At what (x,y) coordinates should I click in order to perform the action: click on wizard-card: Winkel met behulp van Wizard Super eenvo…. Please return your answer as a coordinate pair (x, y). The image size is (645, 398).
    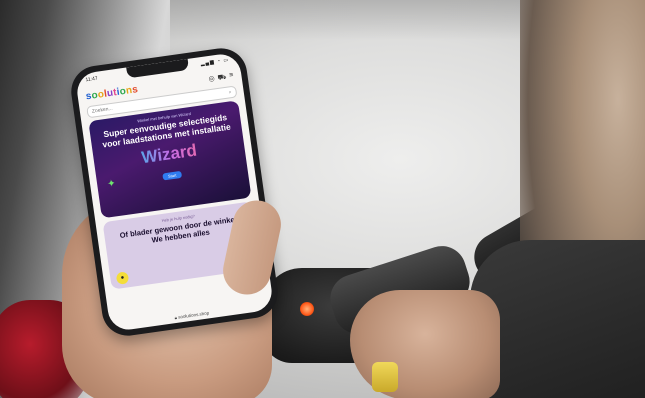
    Looking at the image, I should click on (170, 159).